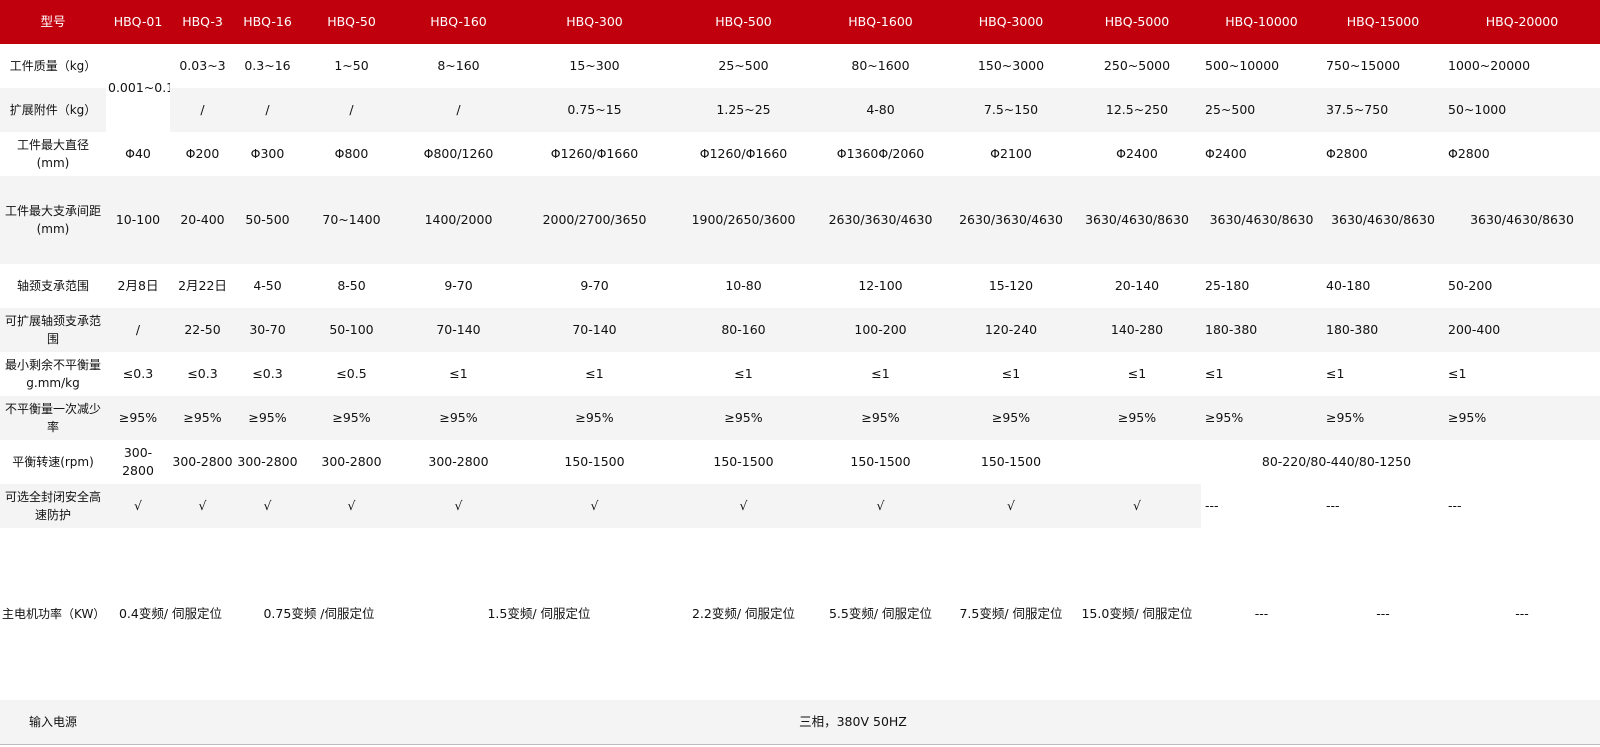  Describe the element at coordinates (267, 330) in the screenshot. I see `table-cell: 30-70` at that location.